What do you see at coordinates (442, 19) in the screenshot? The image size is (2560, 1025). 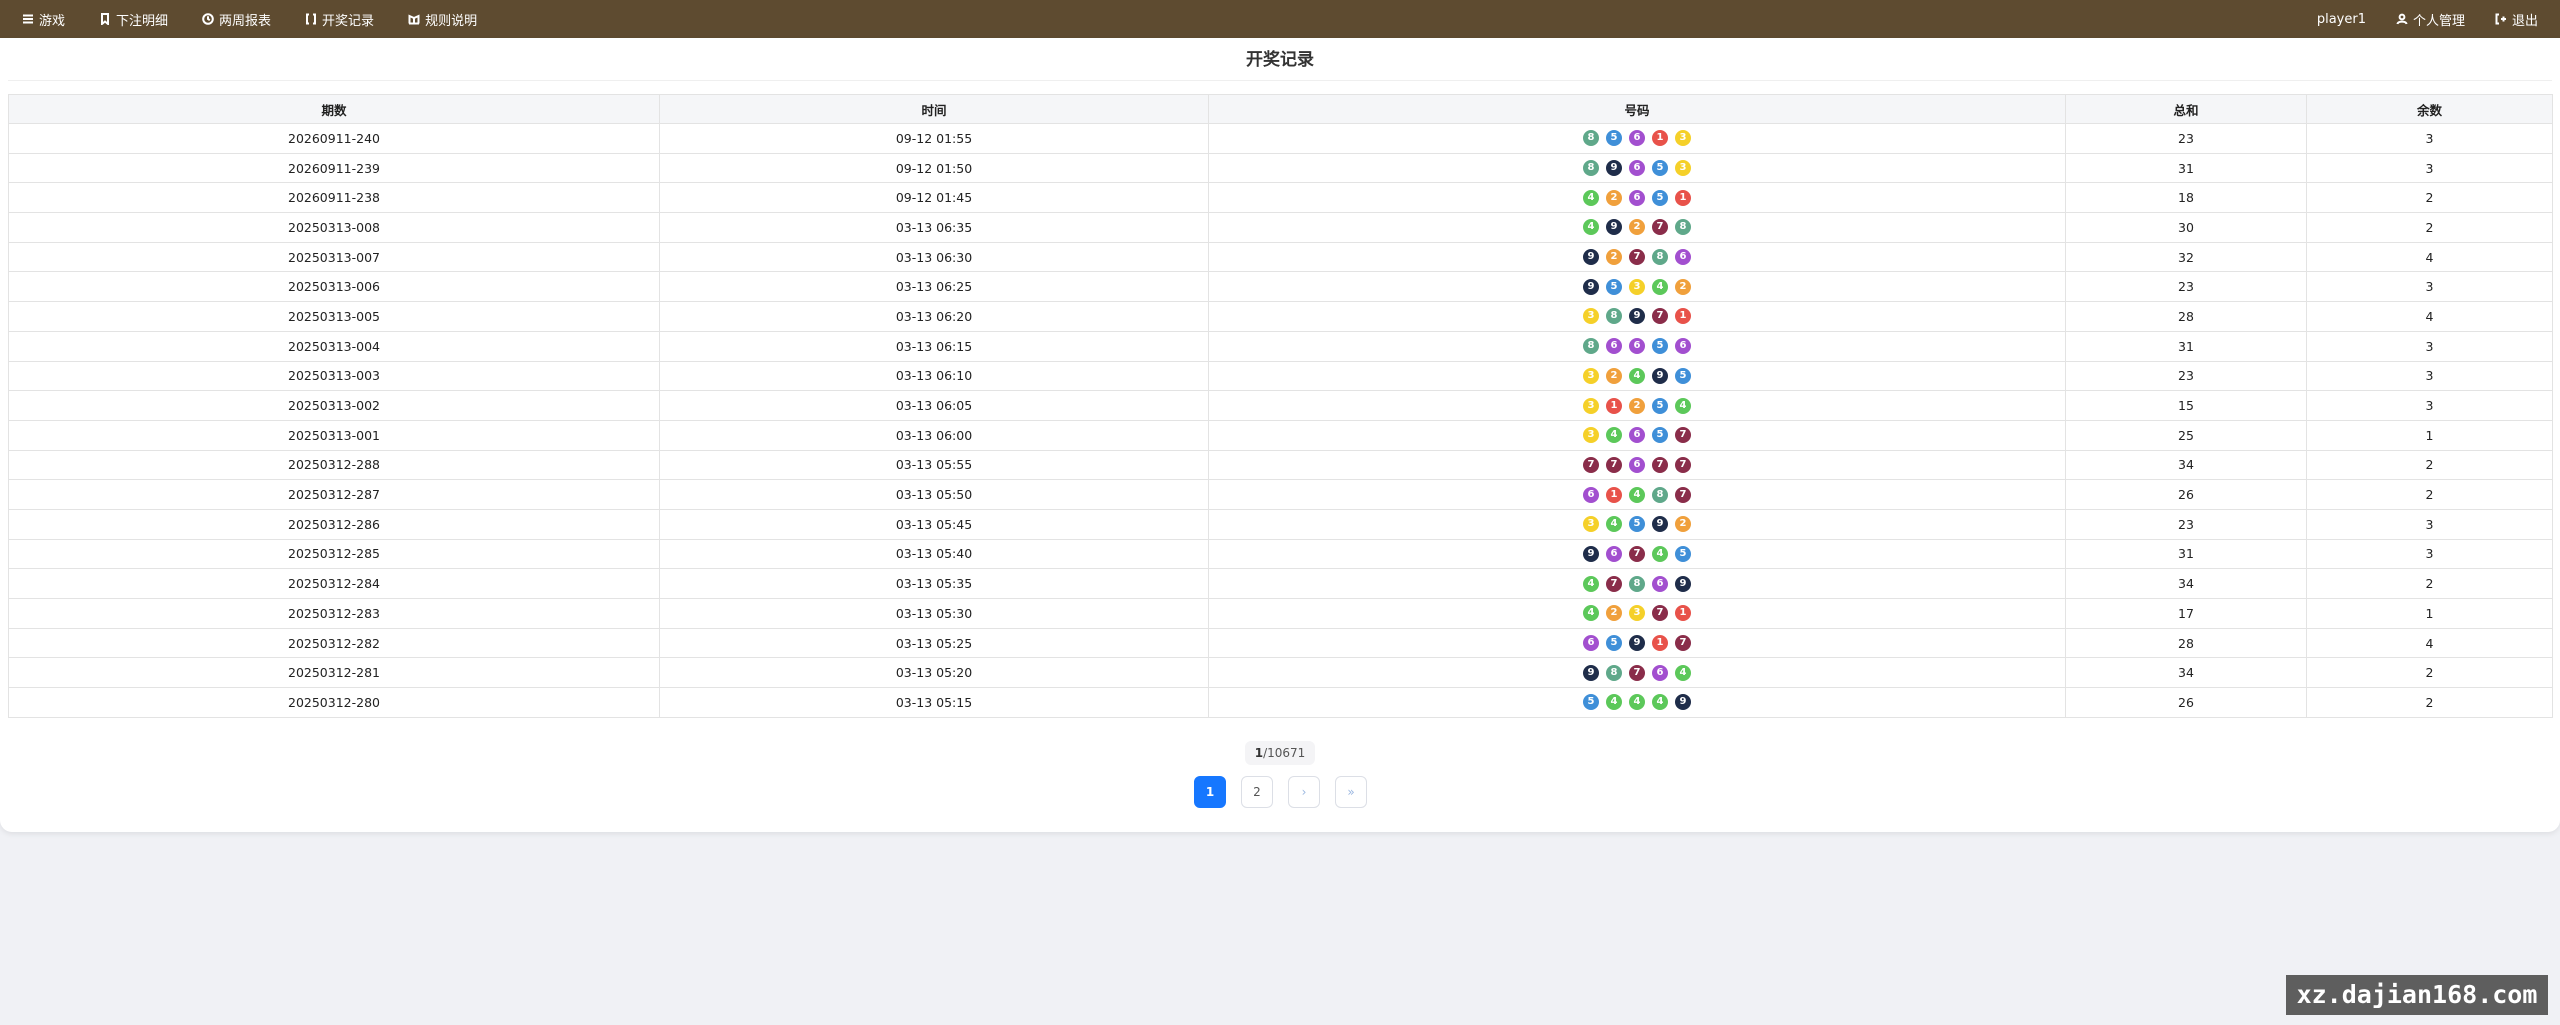 I see `nav-item-rules: 规则说明` at bounding box center [442, 19].